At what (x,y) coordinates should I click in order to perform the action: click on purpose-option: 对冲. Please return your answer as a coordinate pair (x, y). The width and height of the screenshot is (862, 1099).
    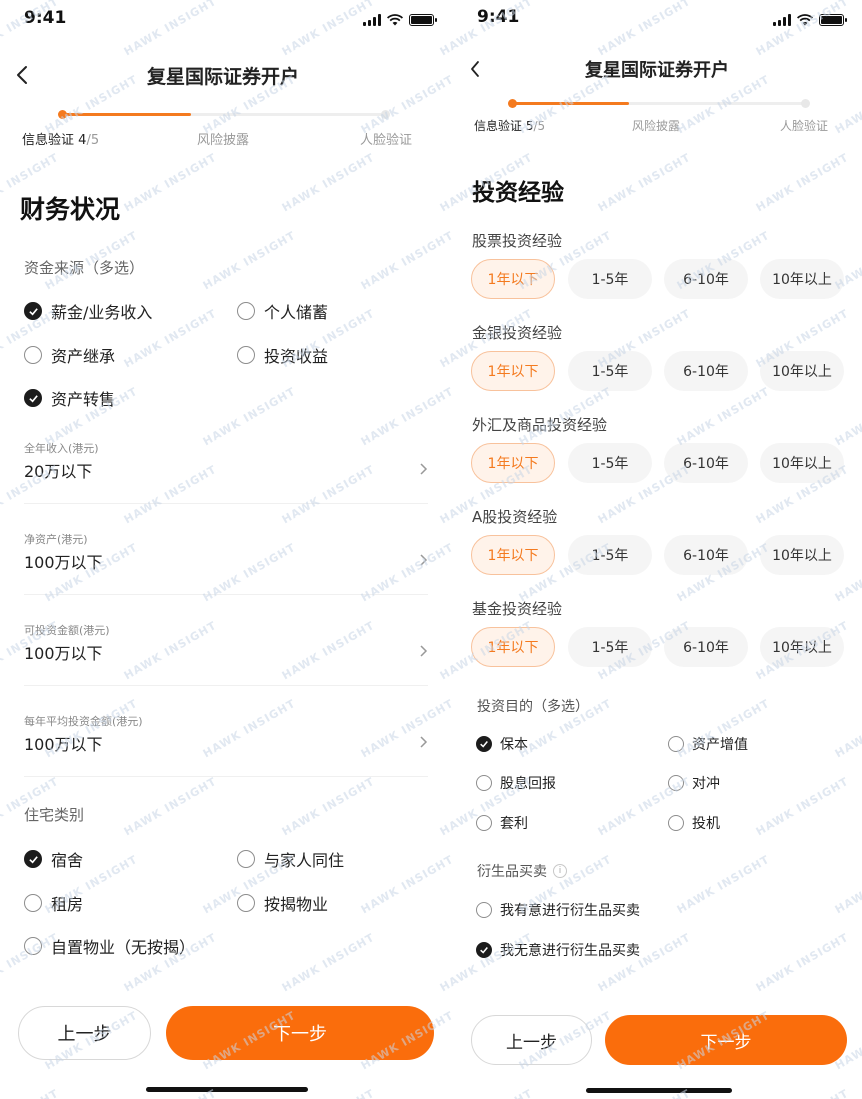
    Looking at the image, I should click on (694, 783).